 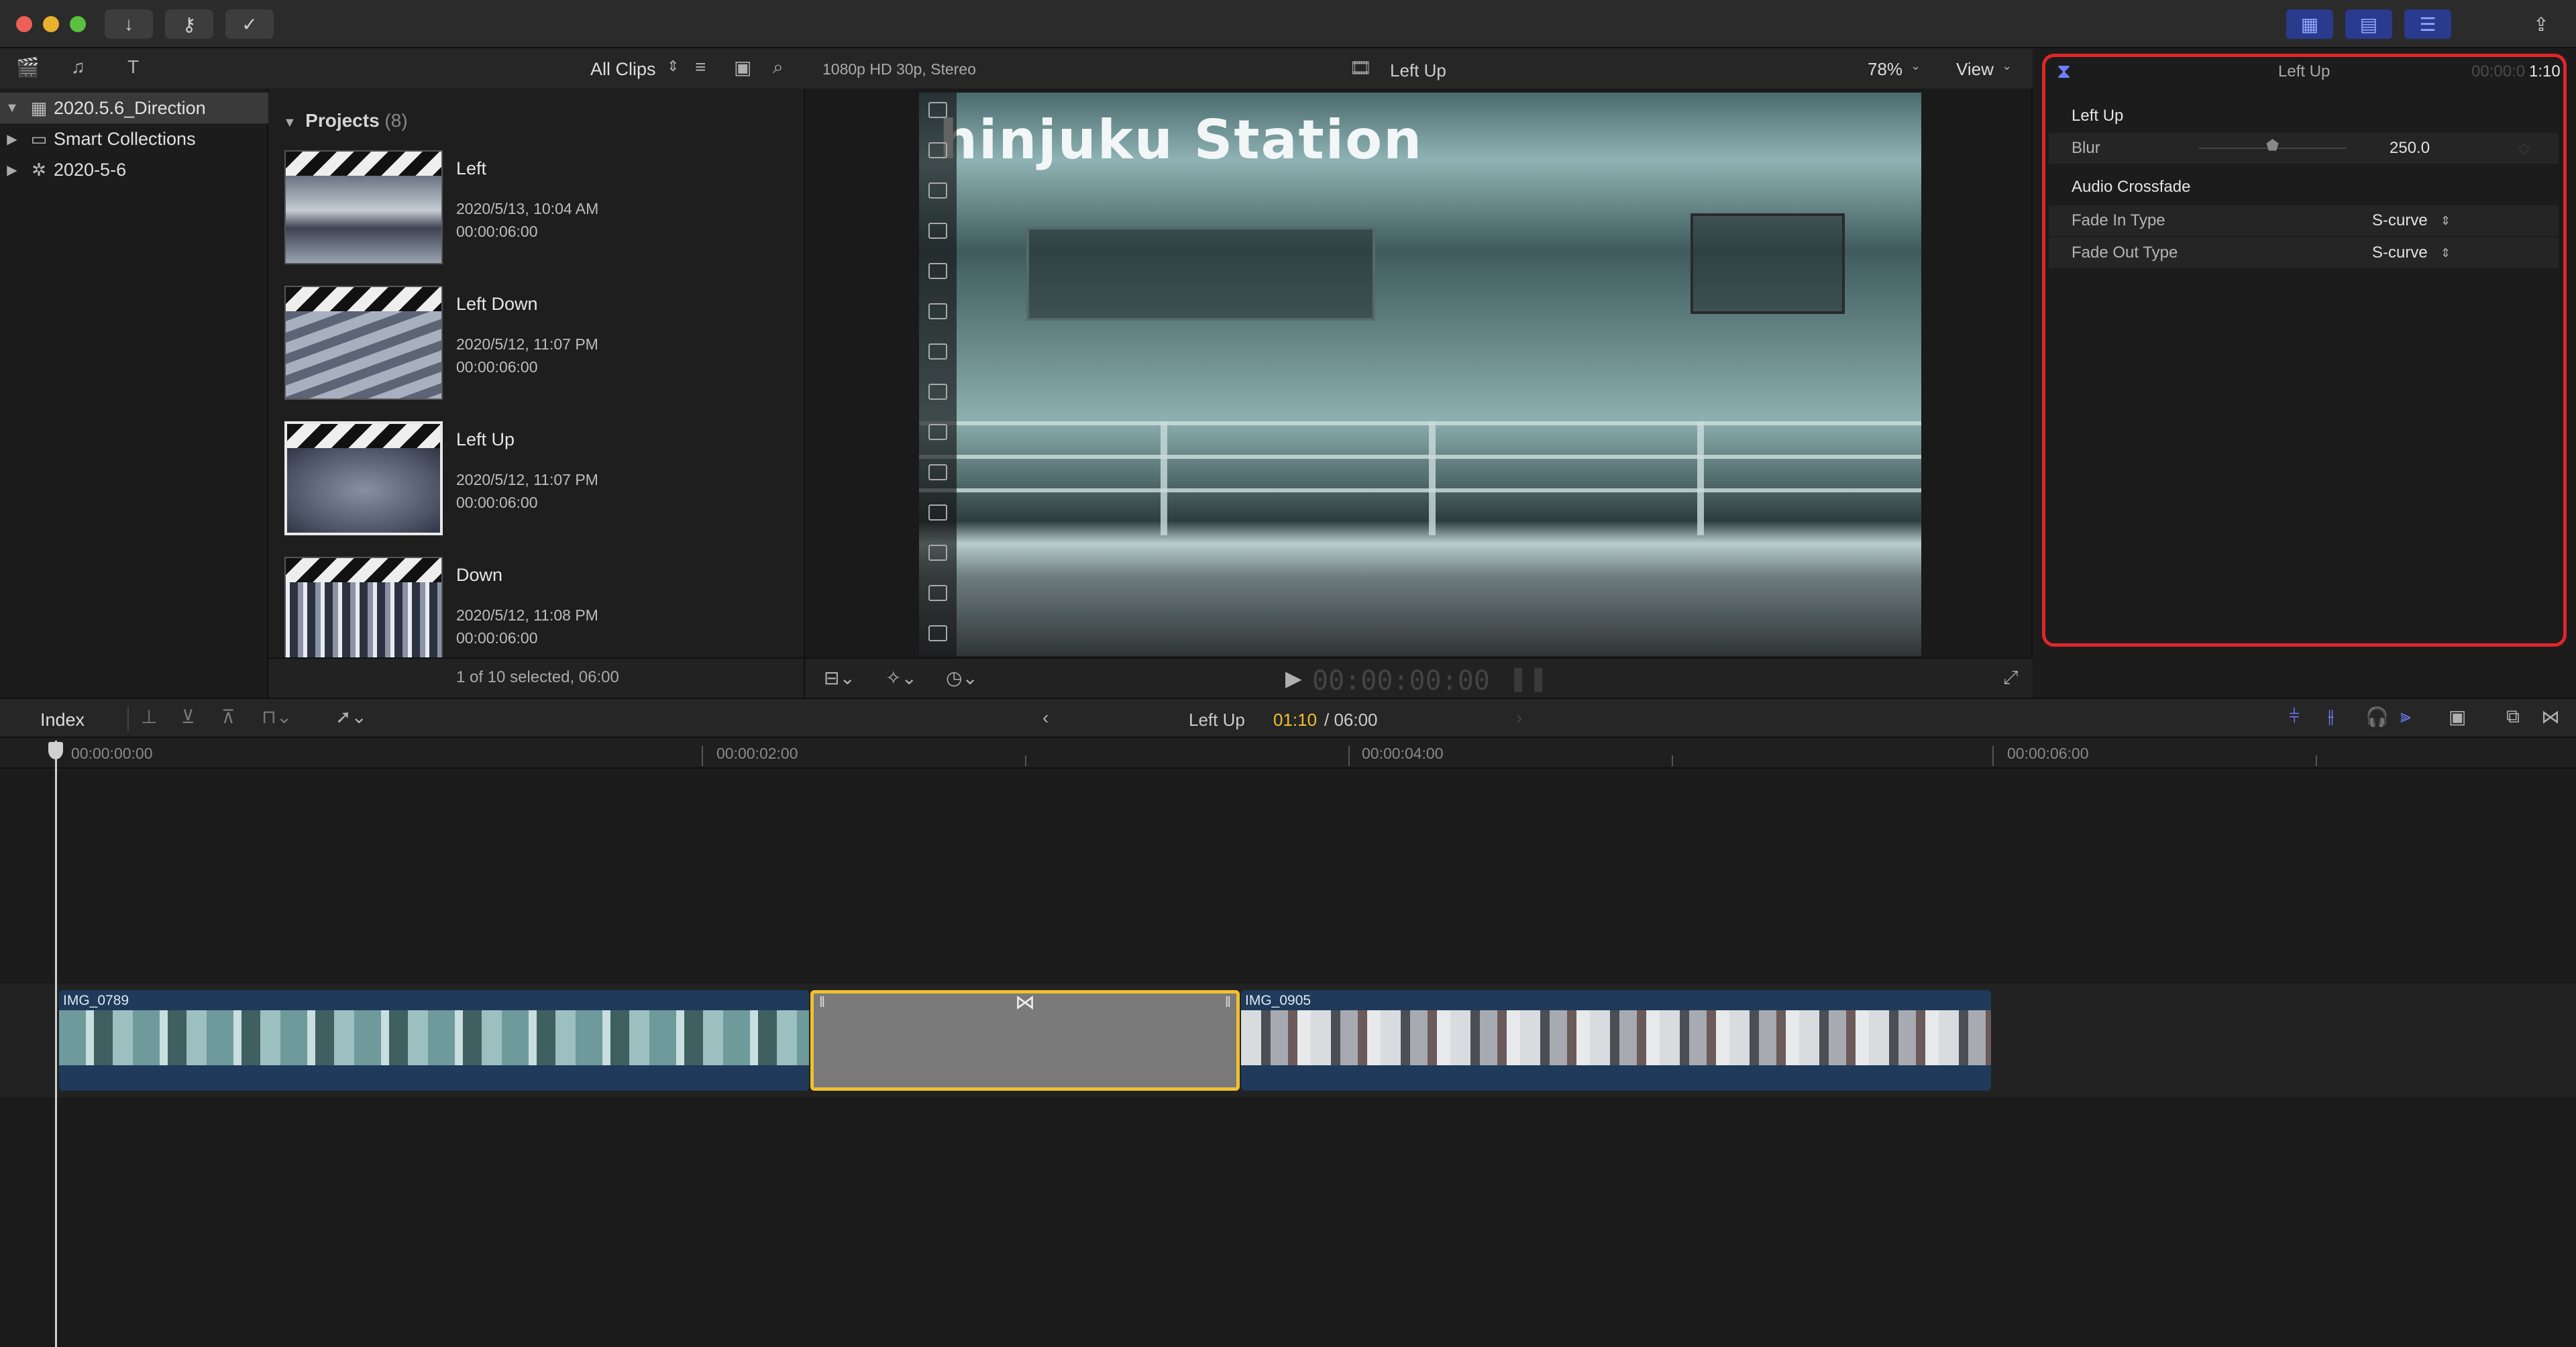 I want to click on browser-toolbar: All Clips ⇕ ≡ ▣ ⌕, so click(x=536, y=68).